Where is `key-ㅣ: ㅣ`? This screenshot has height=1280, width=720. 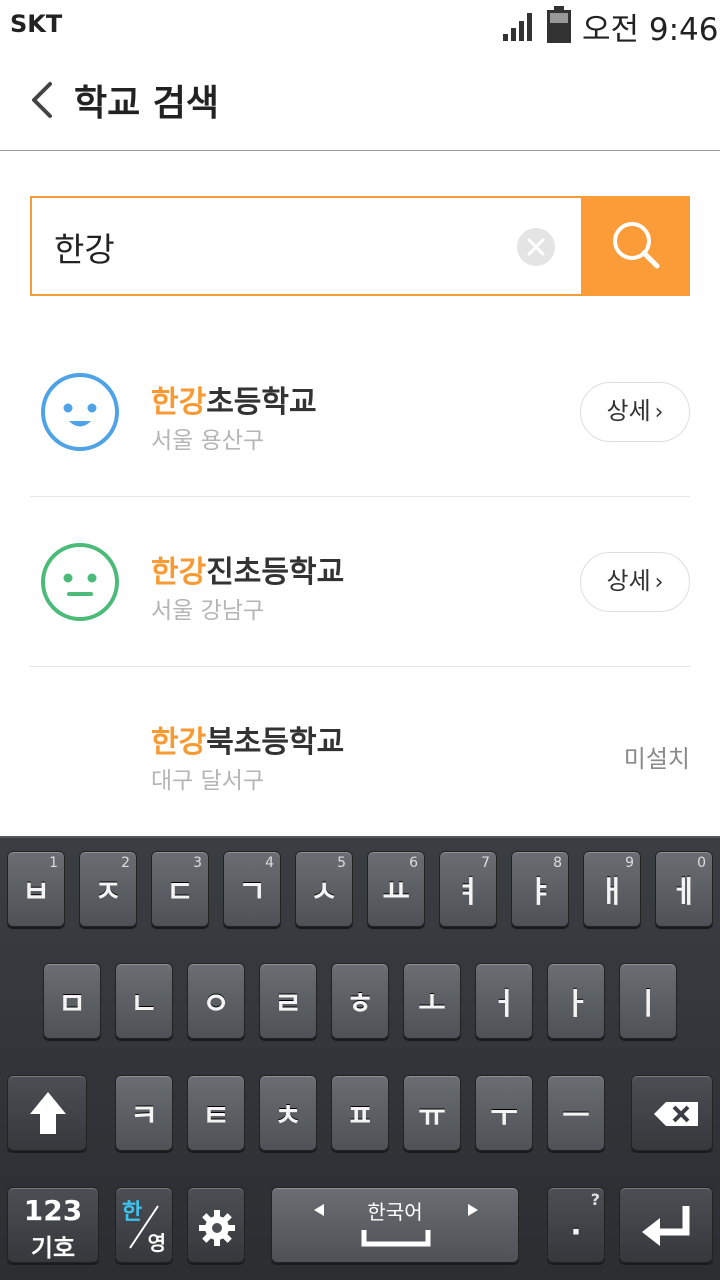
key-ㅣ: ㅣ is located at coordinates (648, 1001).